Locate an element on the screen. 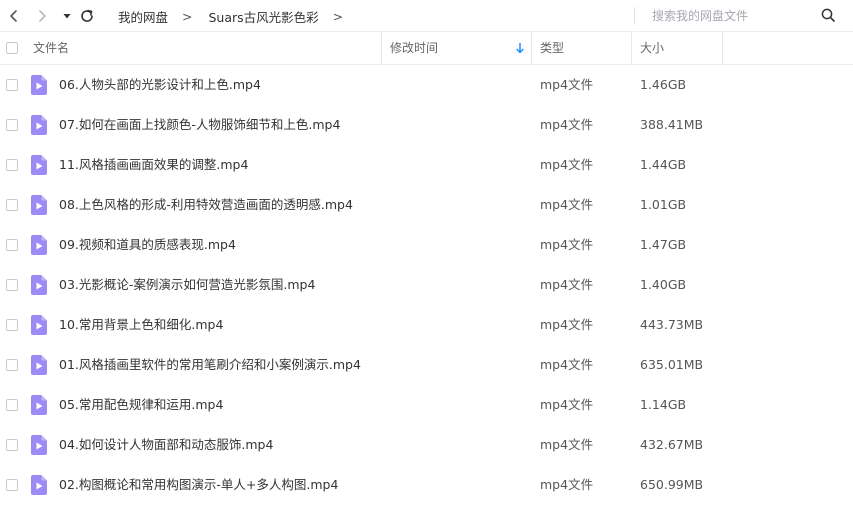 The height and width of the screenshot is (524, 853). file-size: 432.67MB is located at coordinates (672, 444).